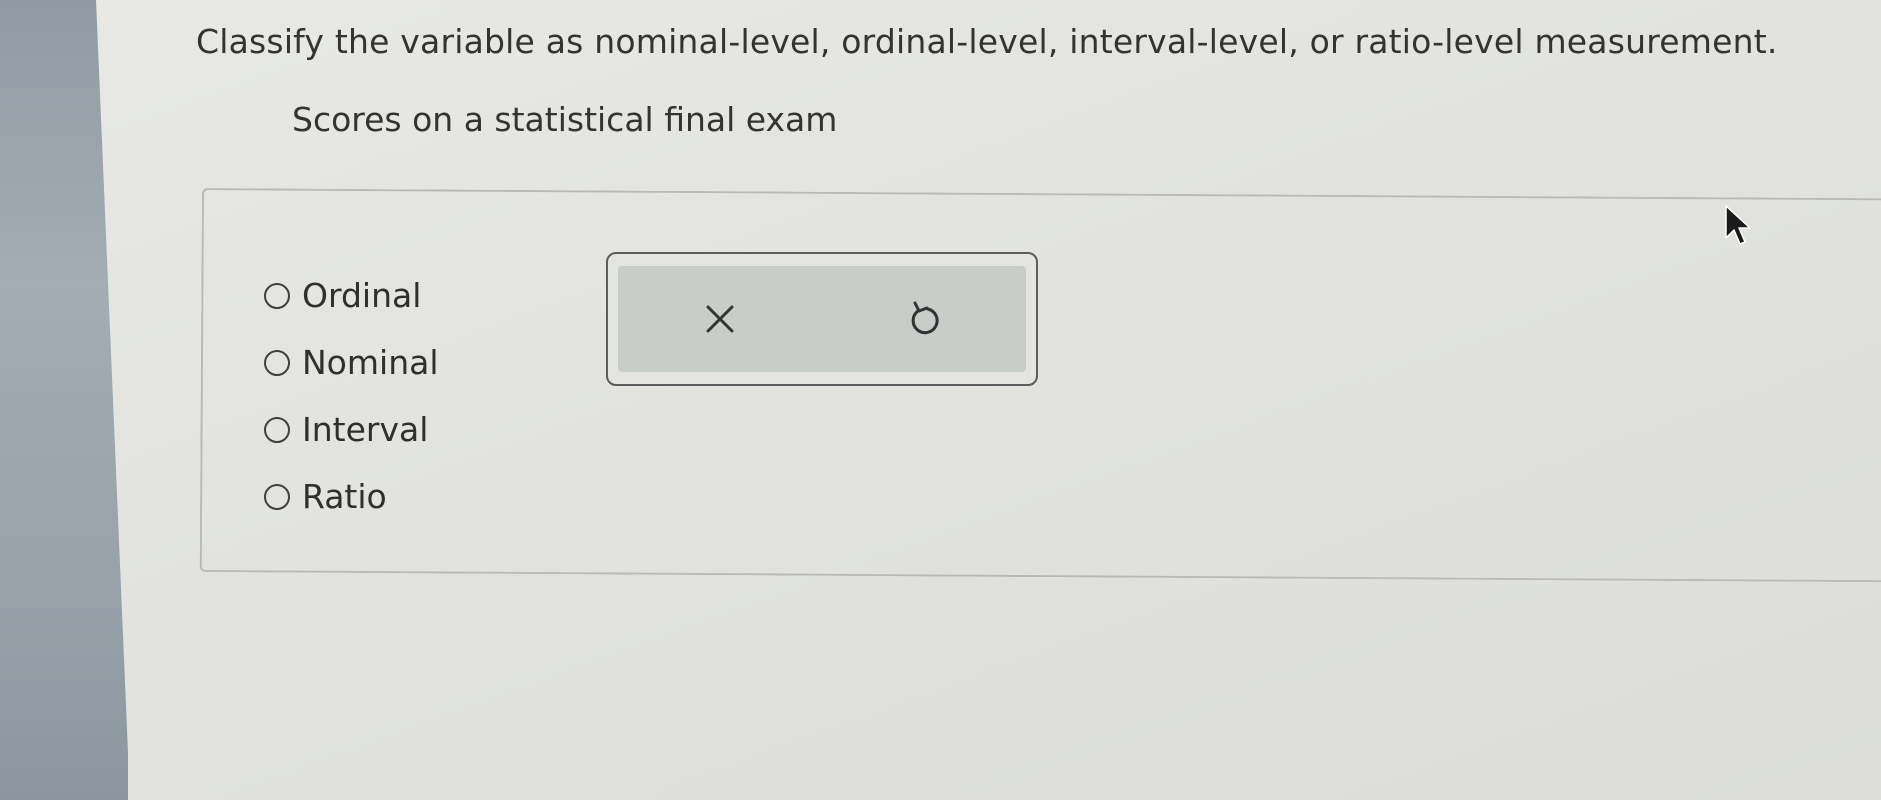 The width and height of the screenshot is (1881, 800). I want to click on option-label: Ordinal, so click(362, 295).